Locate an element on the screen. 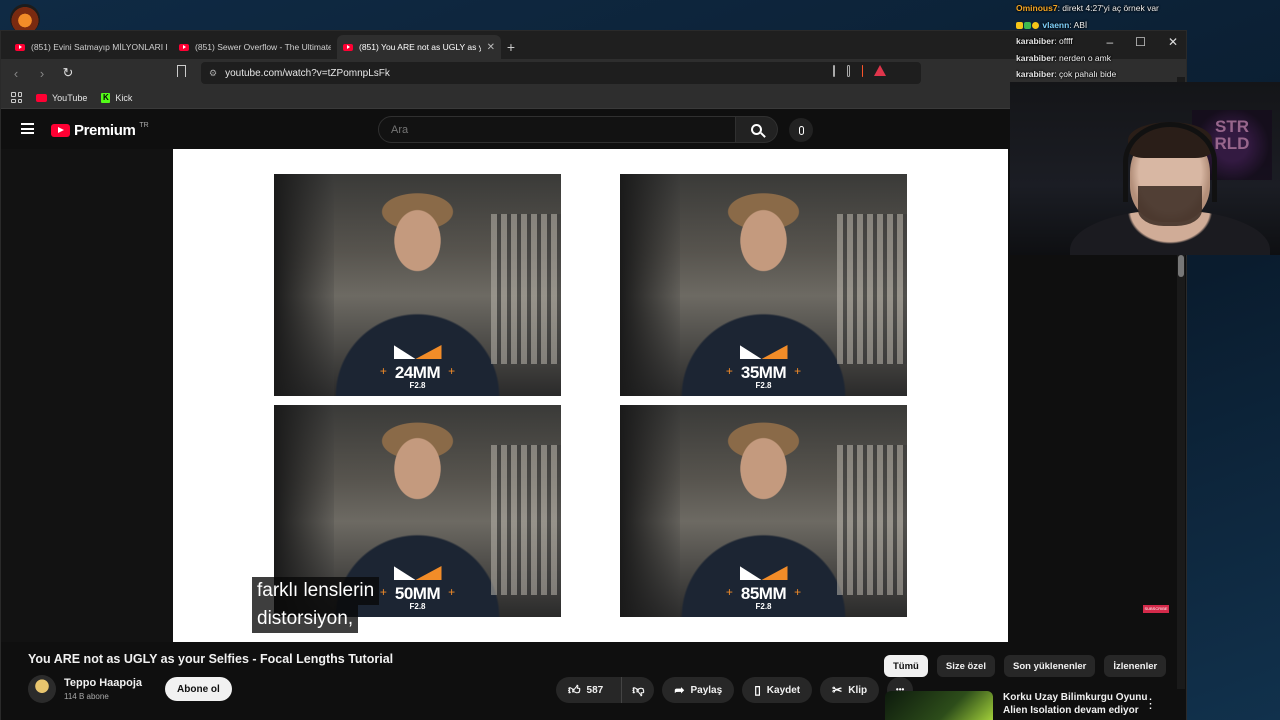  search-icon is located at coordinates (756, 129).